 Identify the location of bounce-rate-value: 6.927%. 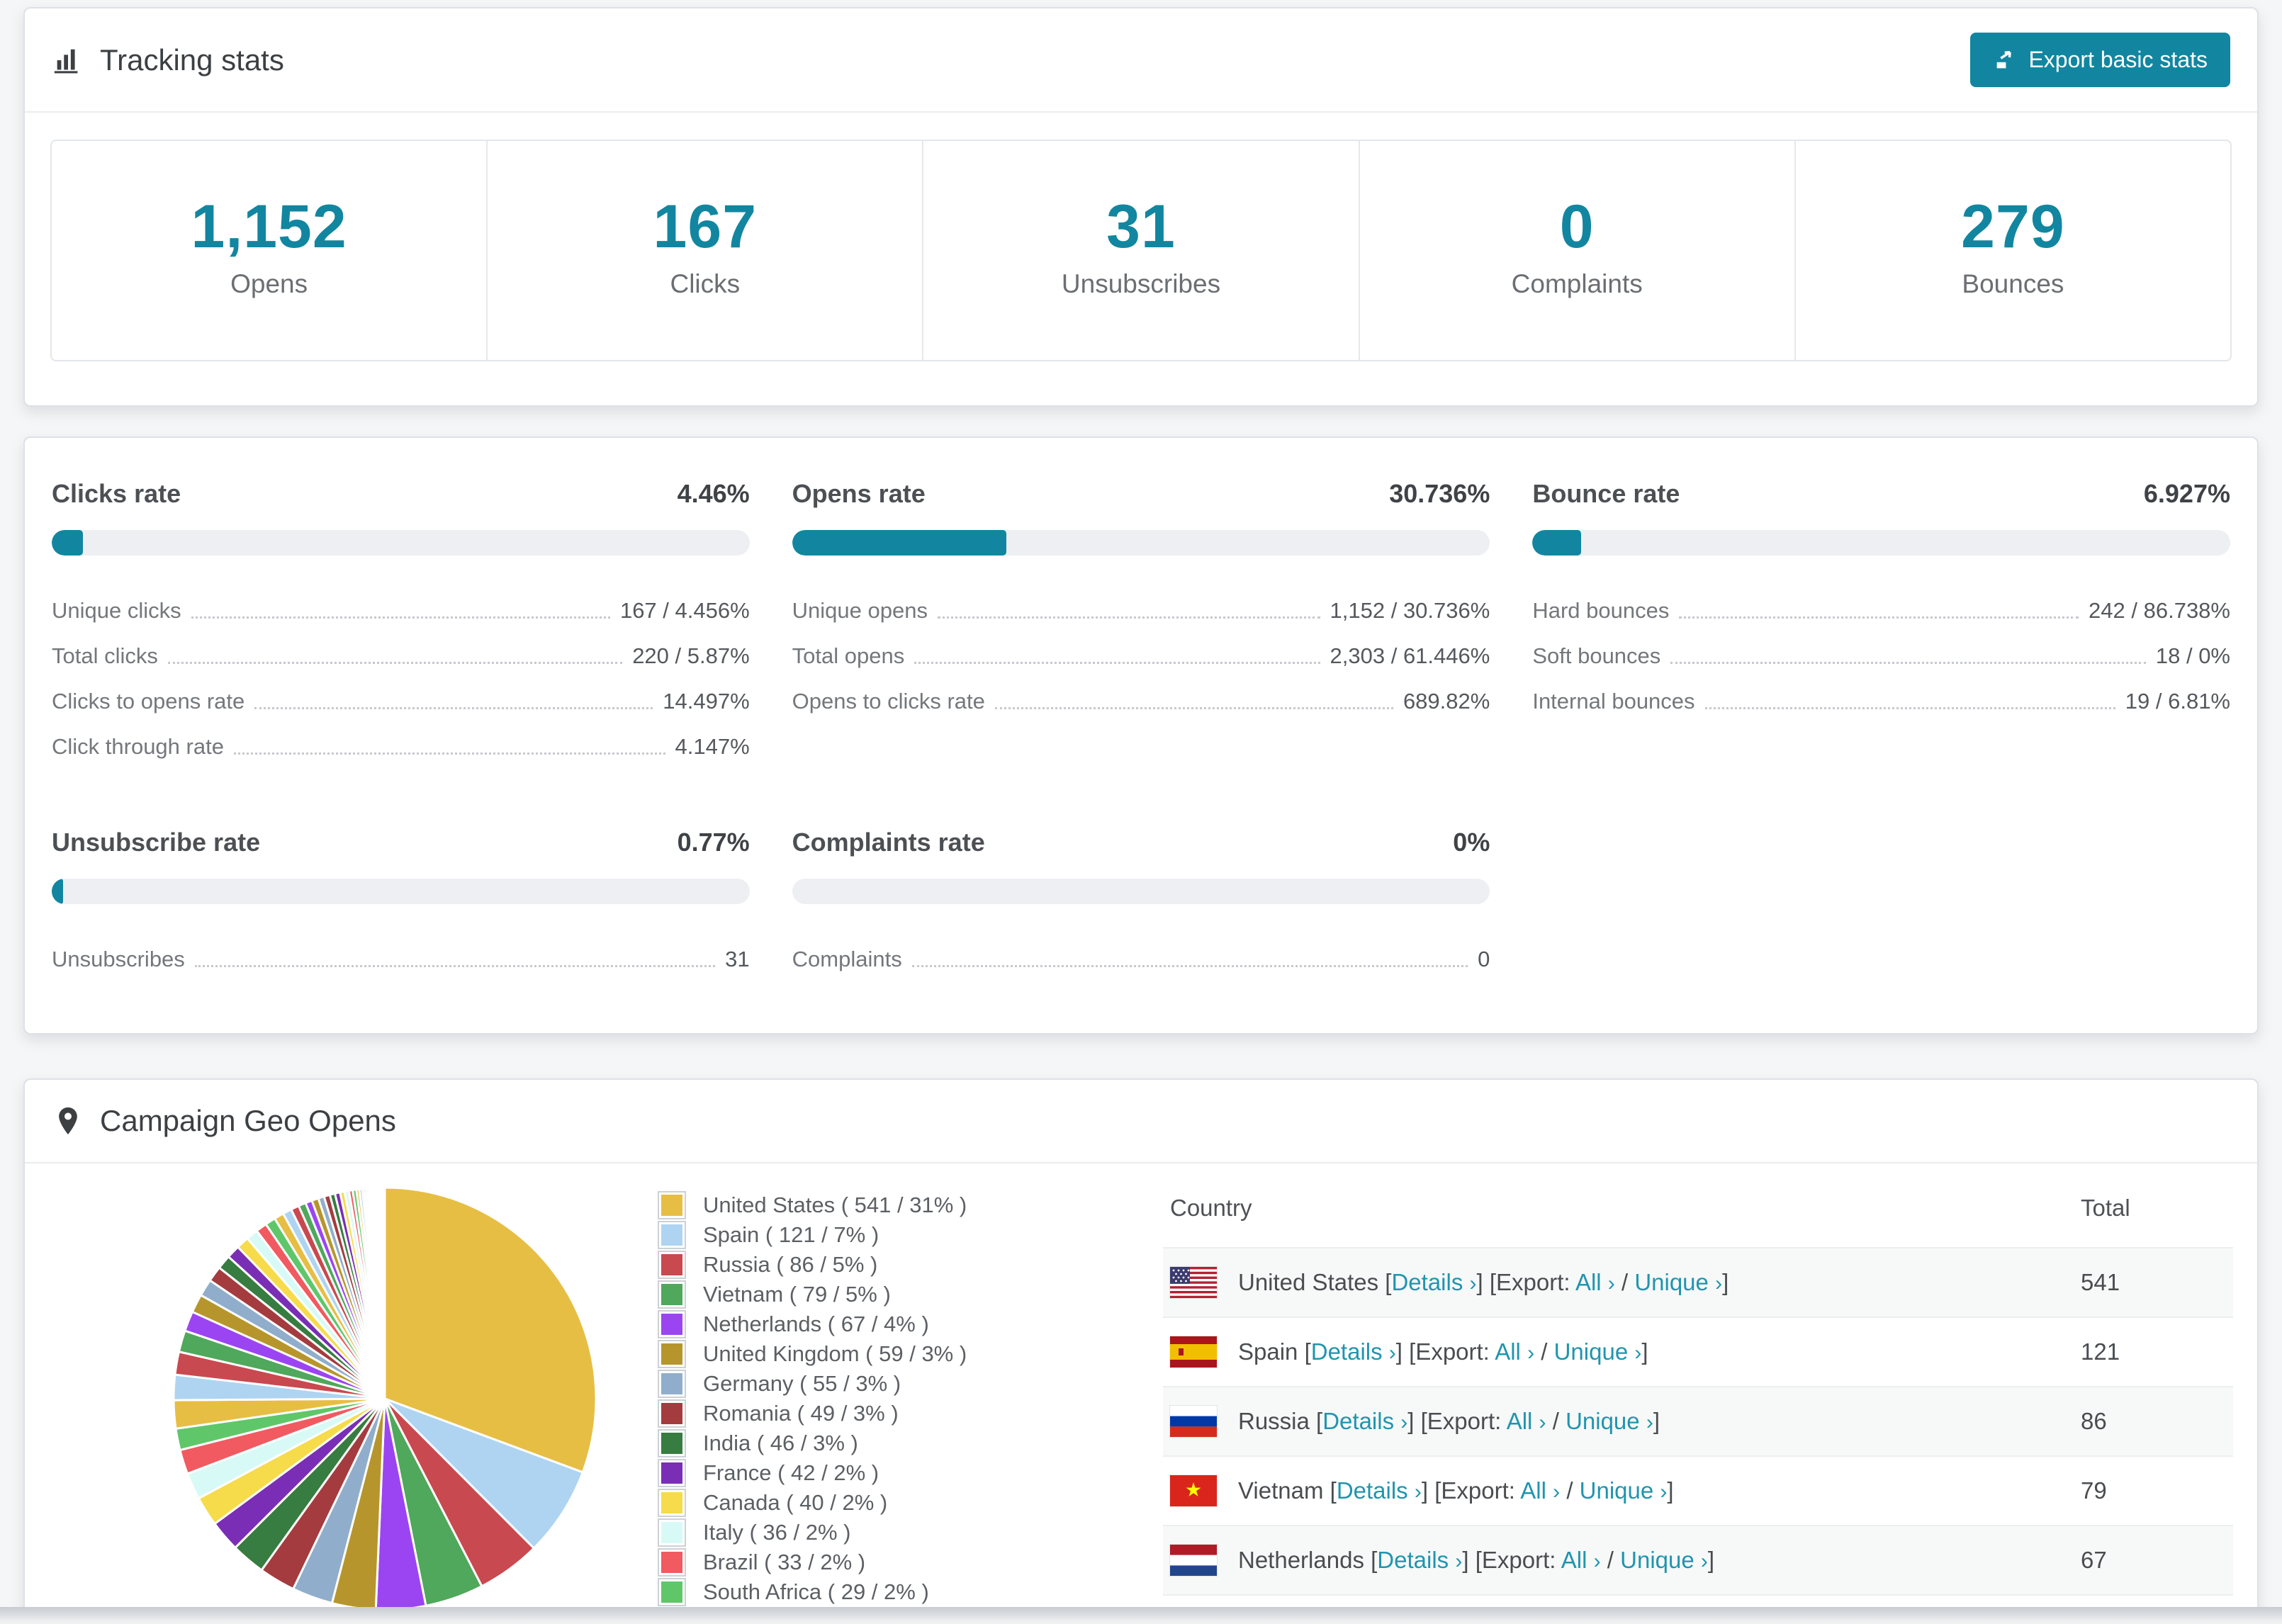
(2187, 494).